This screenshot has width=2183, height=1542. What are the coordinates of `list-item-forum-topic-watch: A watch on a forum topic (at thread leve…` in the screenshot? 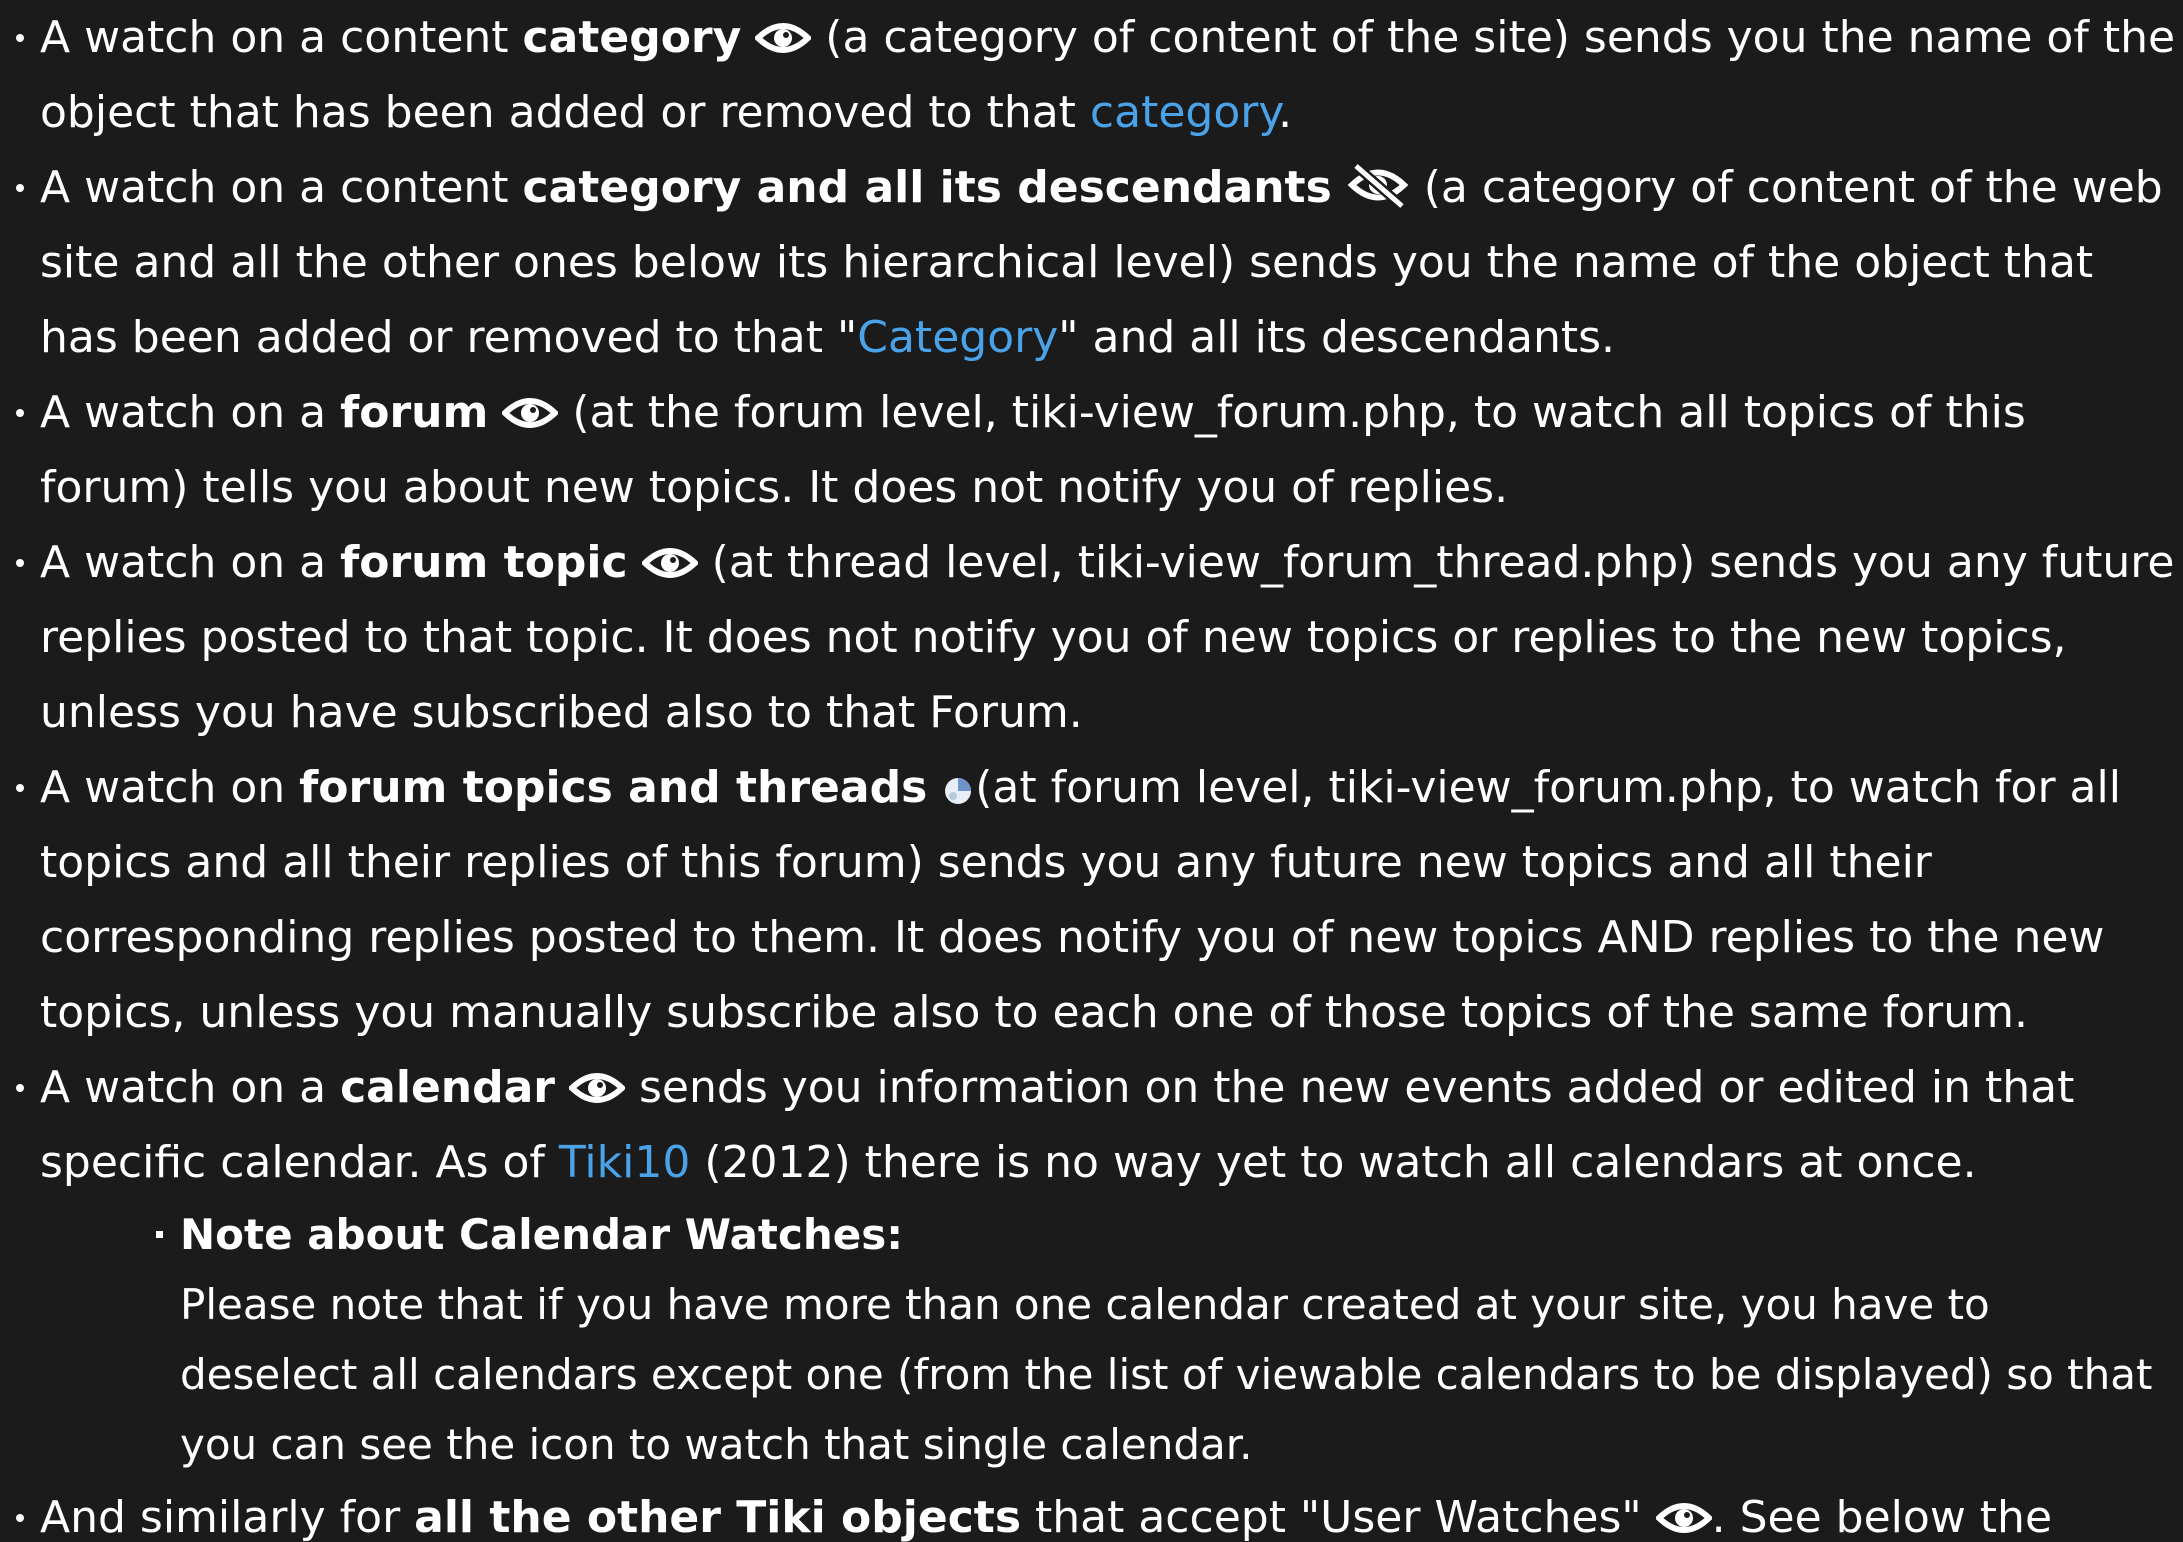 It's located at (1098, 637).